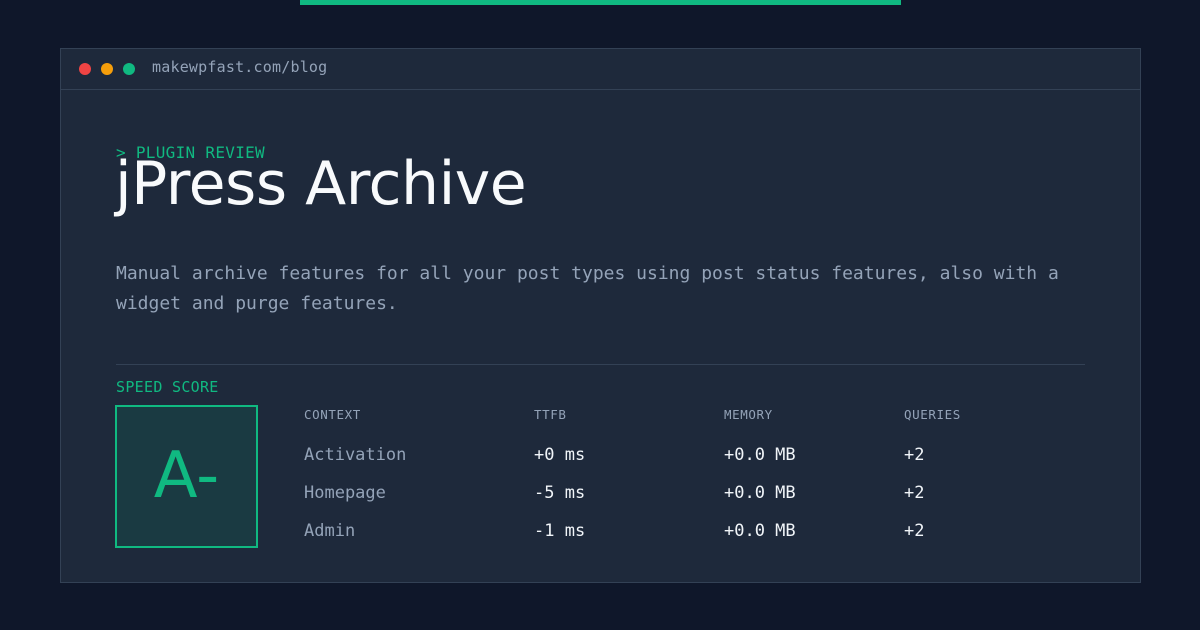 This screenshot has height=630, width=1200. Describe the element at coordinates (932, 414) in the screenshot. I see `column-header-queries: QUERIES` at that location.